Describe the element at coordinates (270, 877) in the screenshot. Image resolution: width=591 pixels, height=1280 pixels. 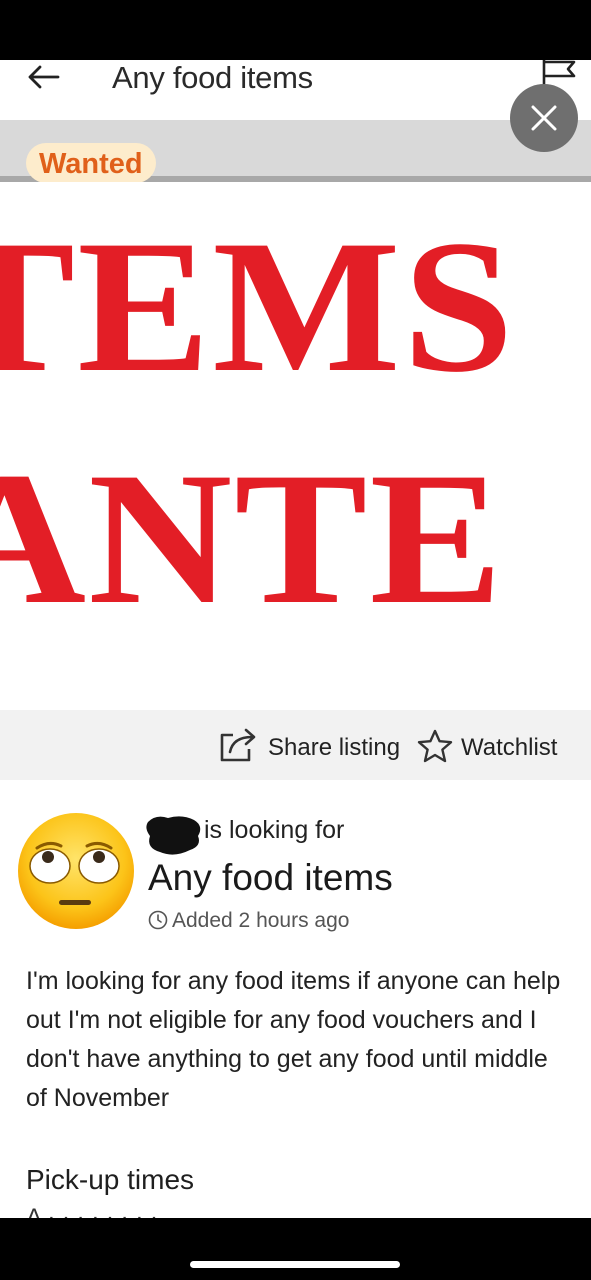
I see `listing-title: Any food items` at that location.